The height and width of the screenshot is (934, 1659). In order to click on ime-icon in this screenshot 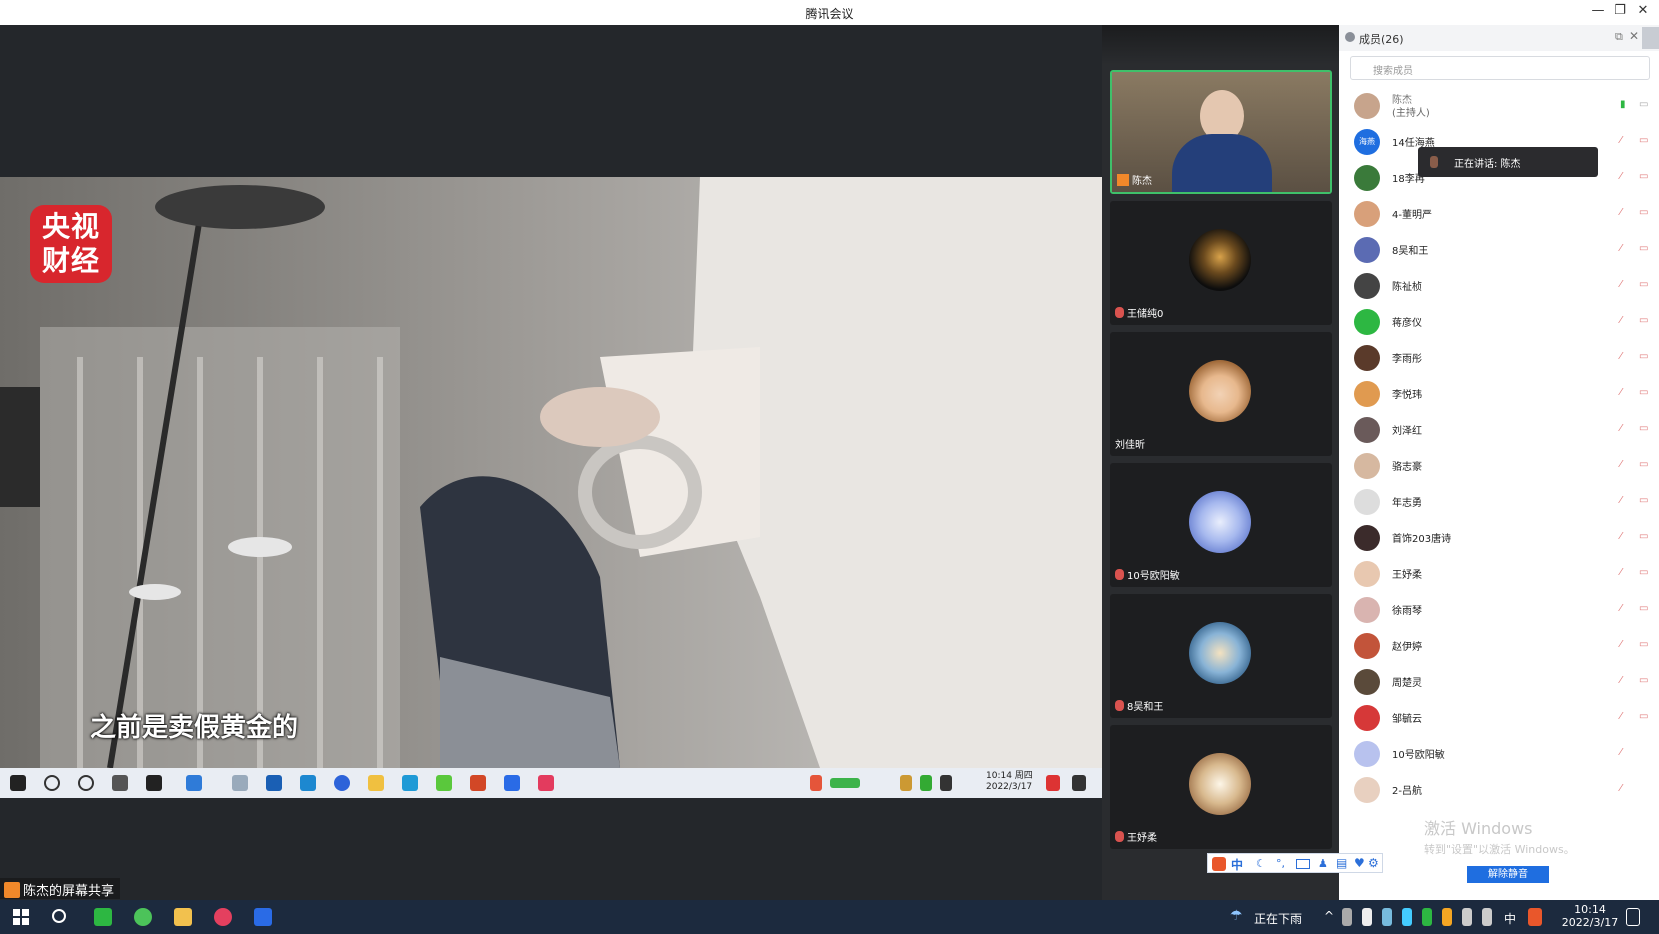, I will do `click(1535, 917)`.